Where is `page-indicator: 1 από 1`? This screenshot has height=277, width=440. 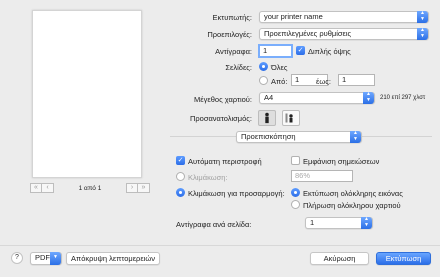 page-indicator: 1 από 1 is located at coordinates (90, 188).